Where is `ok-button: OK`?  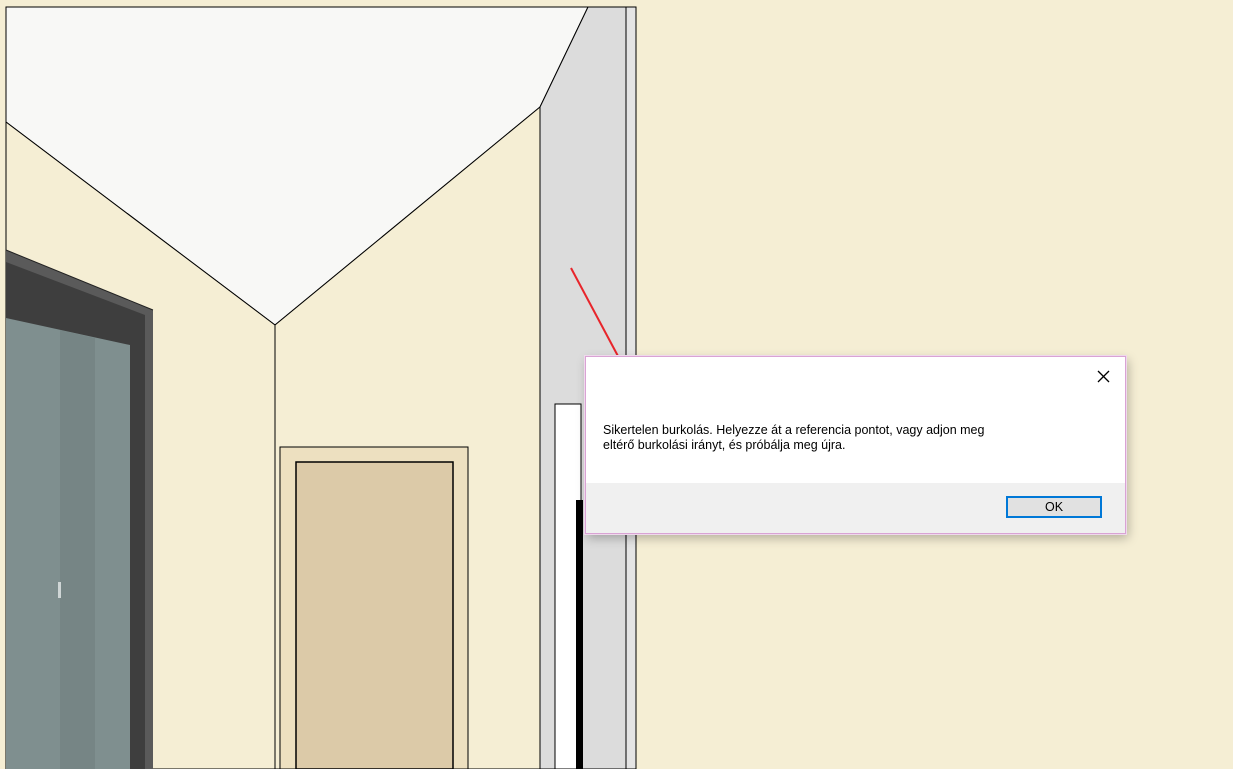 ok-button: OK is located at coordinates (1054, 507).